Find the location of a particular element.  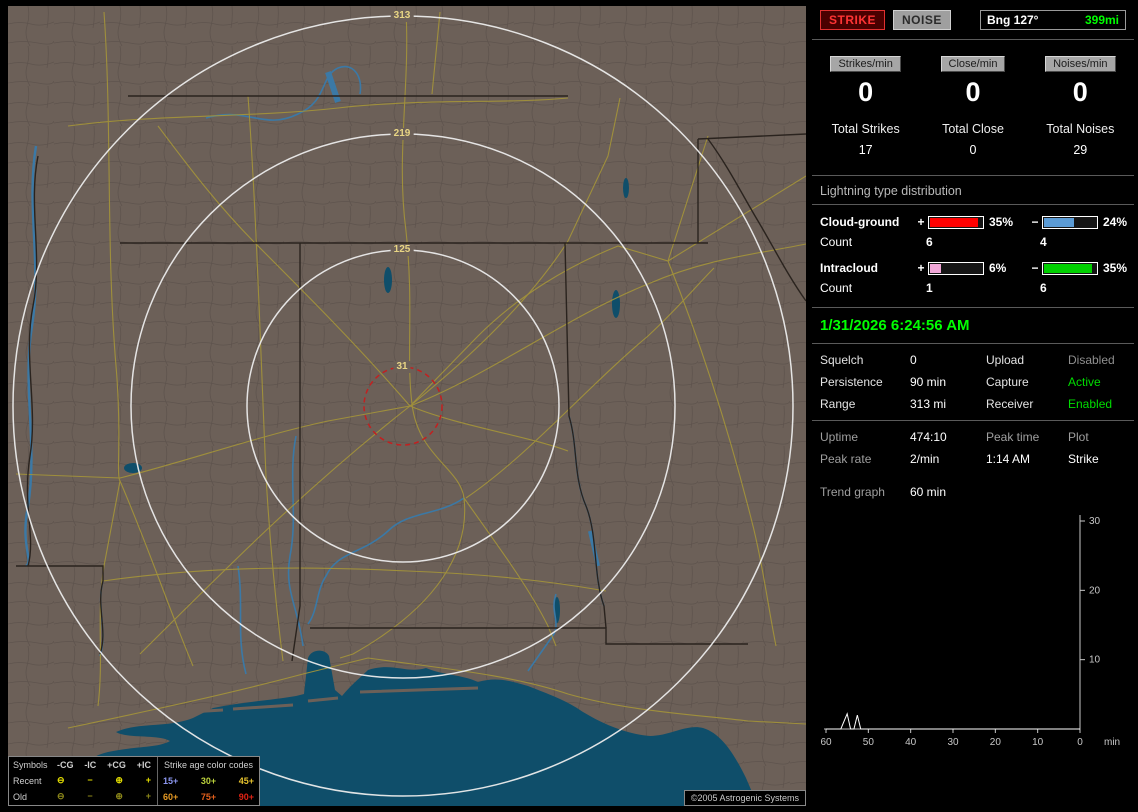

receiver-label: Receiver is located at coordinates (1010, 404).